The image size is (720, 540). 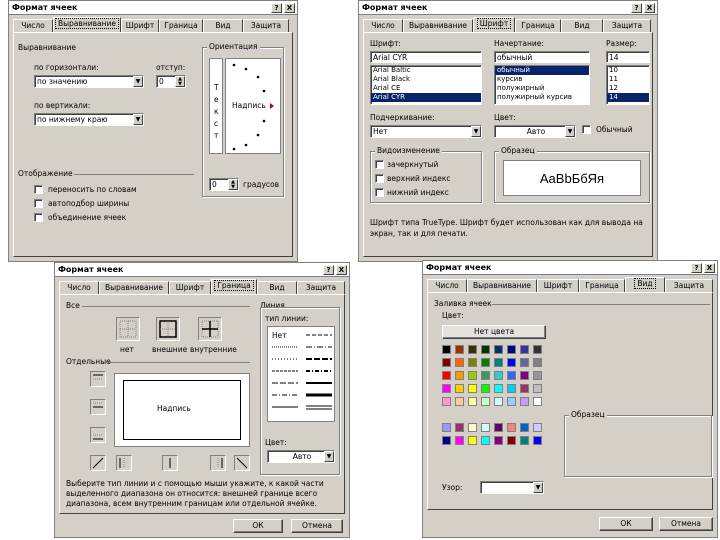 I want to click on list-item: полужирный курсив, so click(x=542, y=97).